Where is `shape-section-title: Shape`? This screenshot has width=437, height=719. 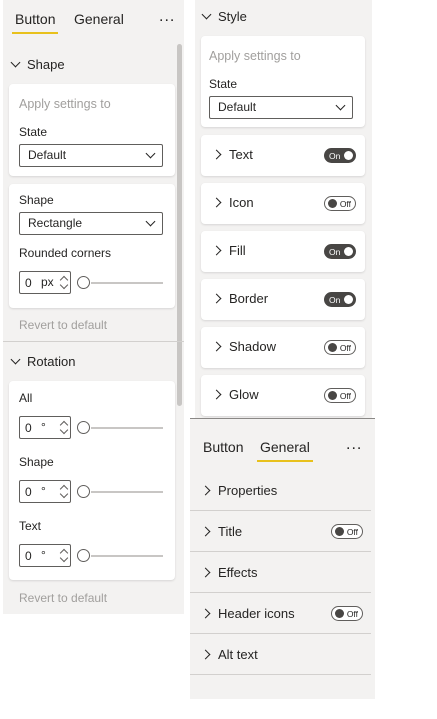
shape-section-title: Shape is located at coordinates (46, 64).